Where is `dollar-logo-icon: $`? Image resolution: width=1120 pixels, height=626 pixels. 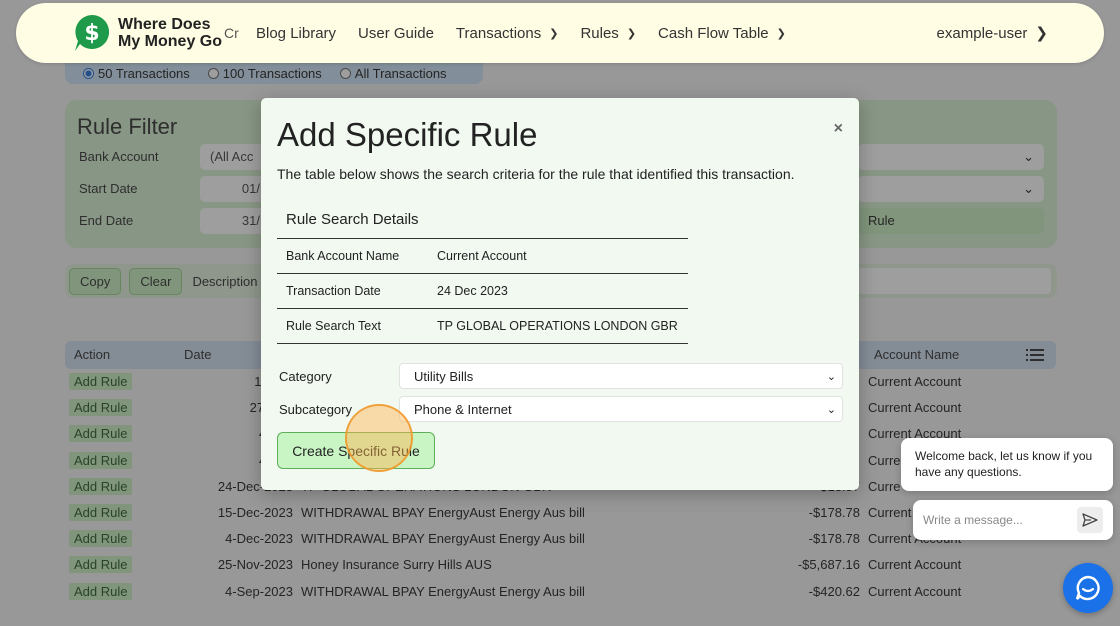
dollar-logo-icon: $ is located at coordinates (92, 32).